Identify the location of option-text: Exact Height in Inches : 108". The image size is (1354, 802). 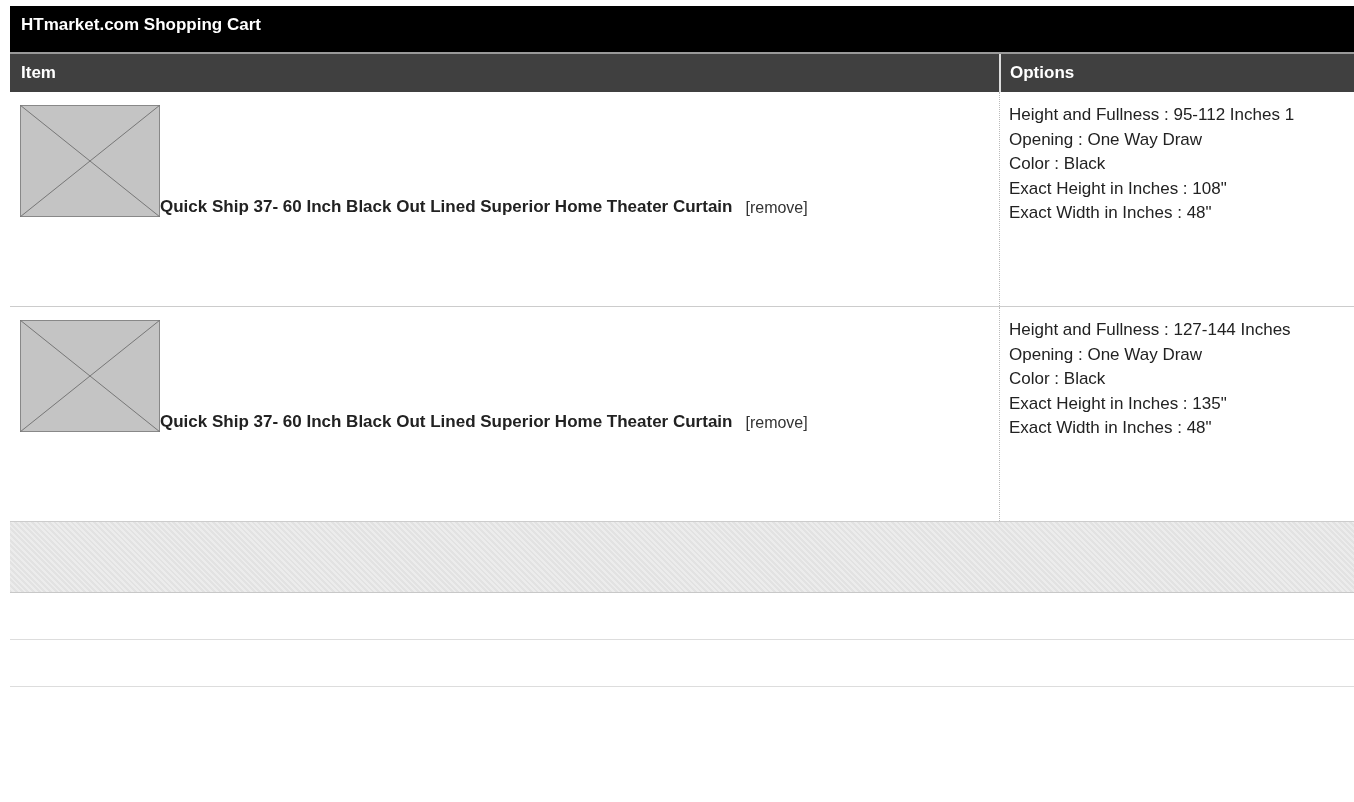
(1118, 188).